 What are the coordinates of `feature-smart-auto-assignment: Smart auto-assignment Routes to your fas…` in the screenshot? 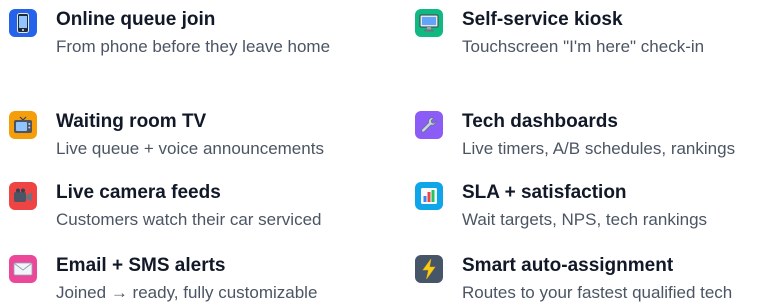 It's located at (599, 280).